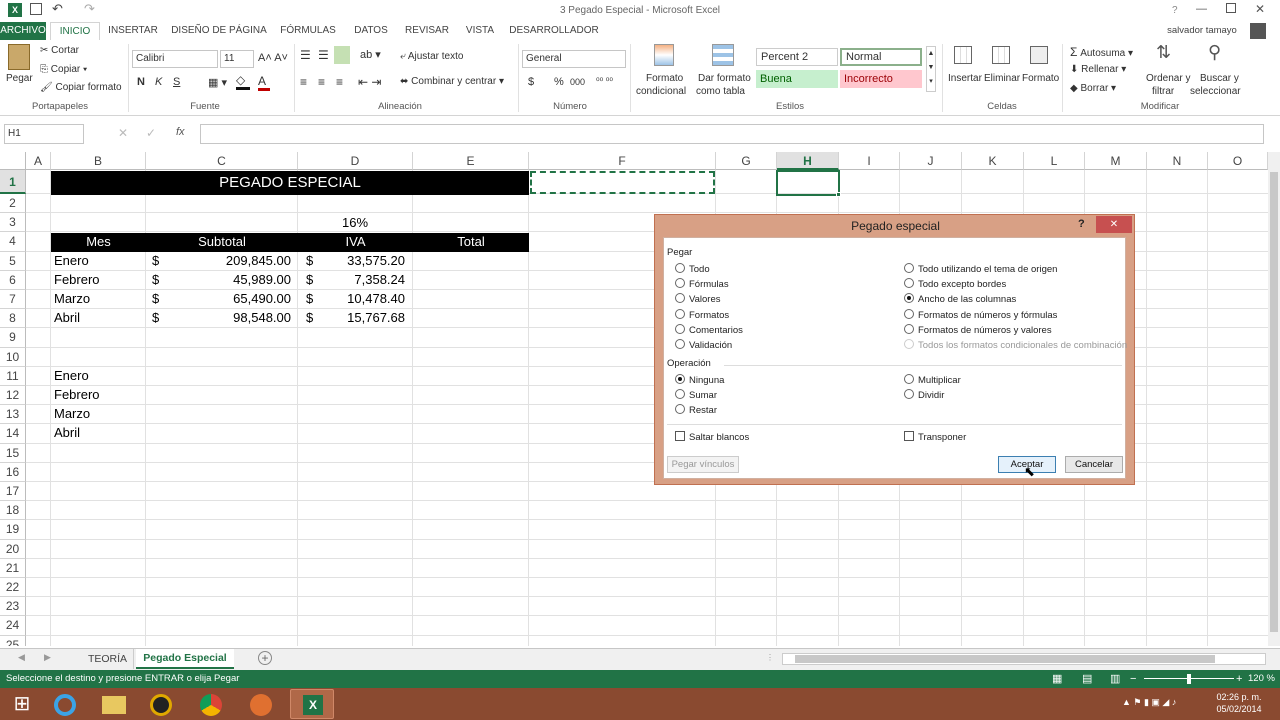 The height and width of the screenshot is (720, 1280). I want to click on insert-function-button: fx, so click(180, 132).